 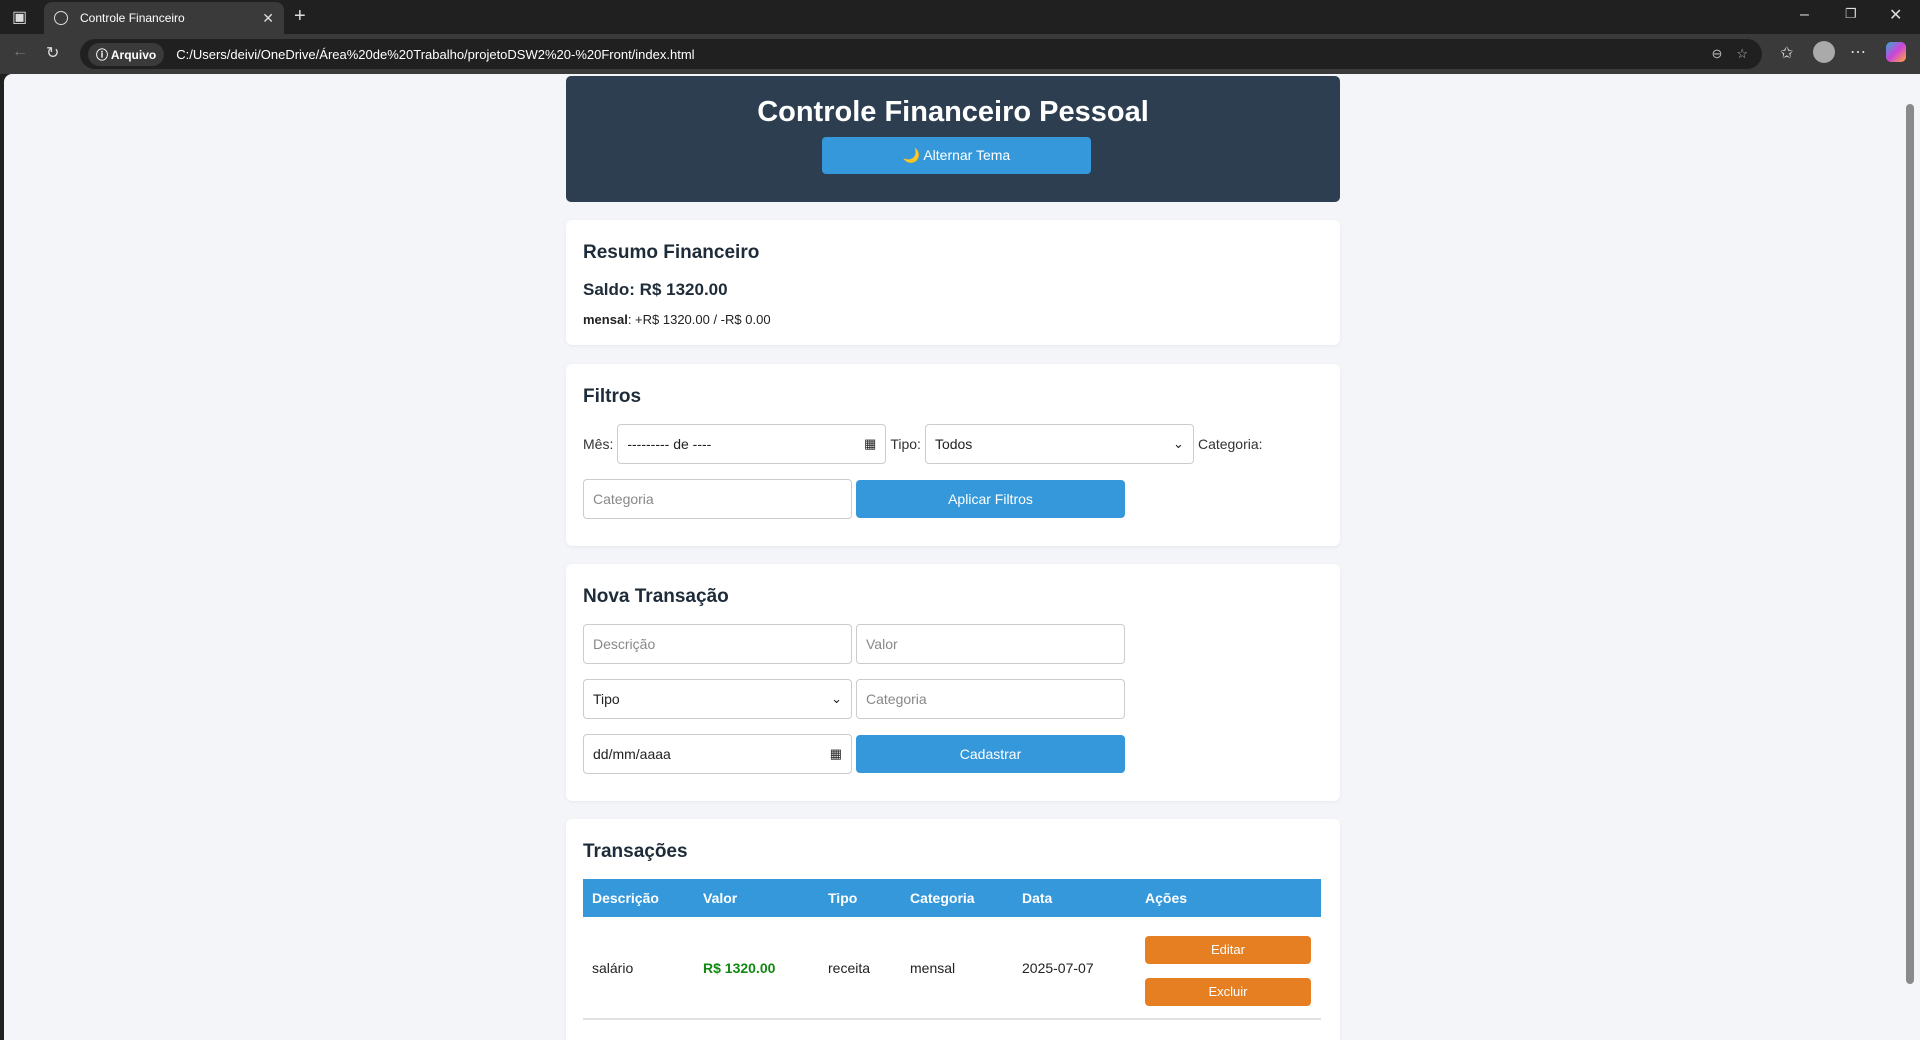 I want to click on edit-button: Editar, so click(x=1228, y=949).